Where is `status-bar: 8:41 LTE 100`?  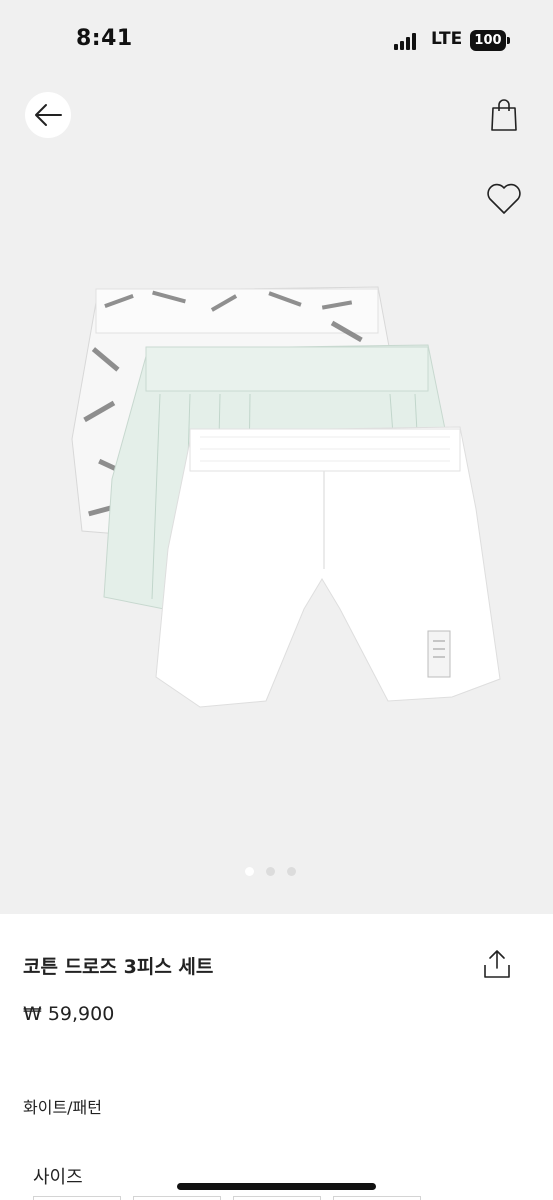
status-bar: 8:41 LTE 100 is located at coordinates (276, 42).